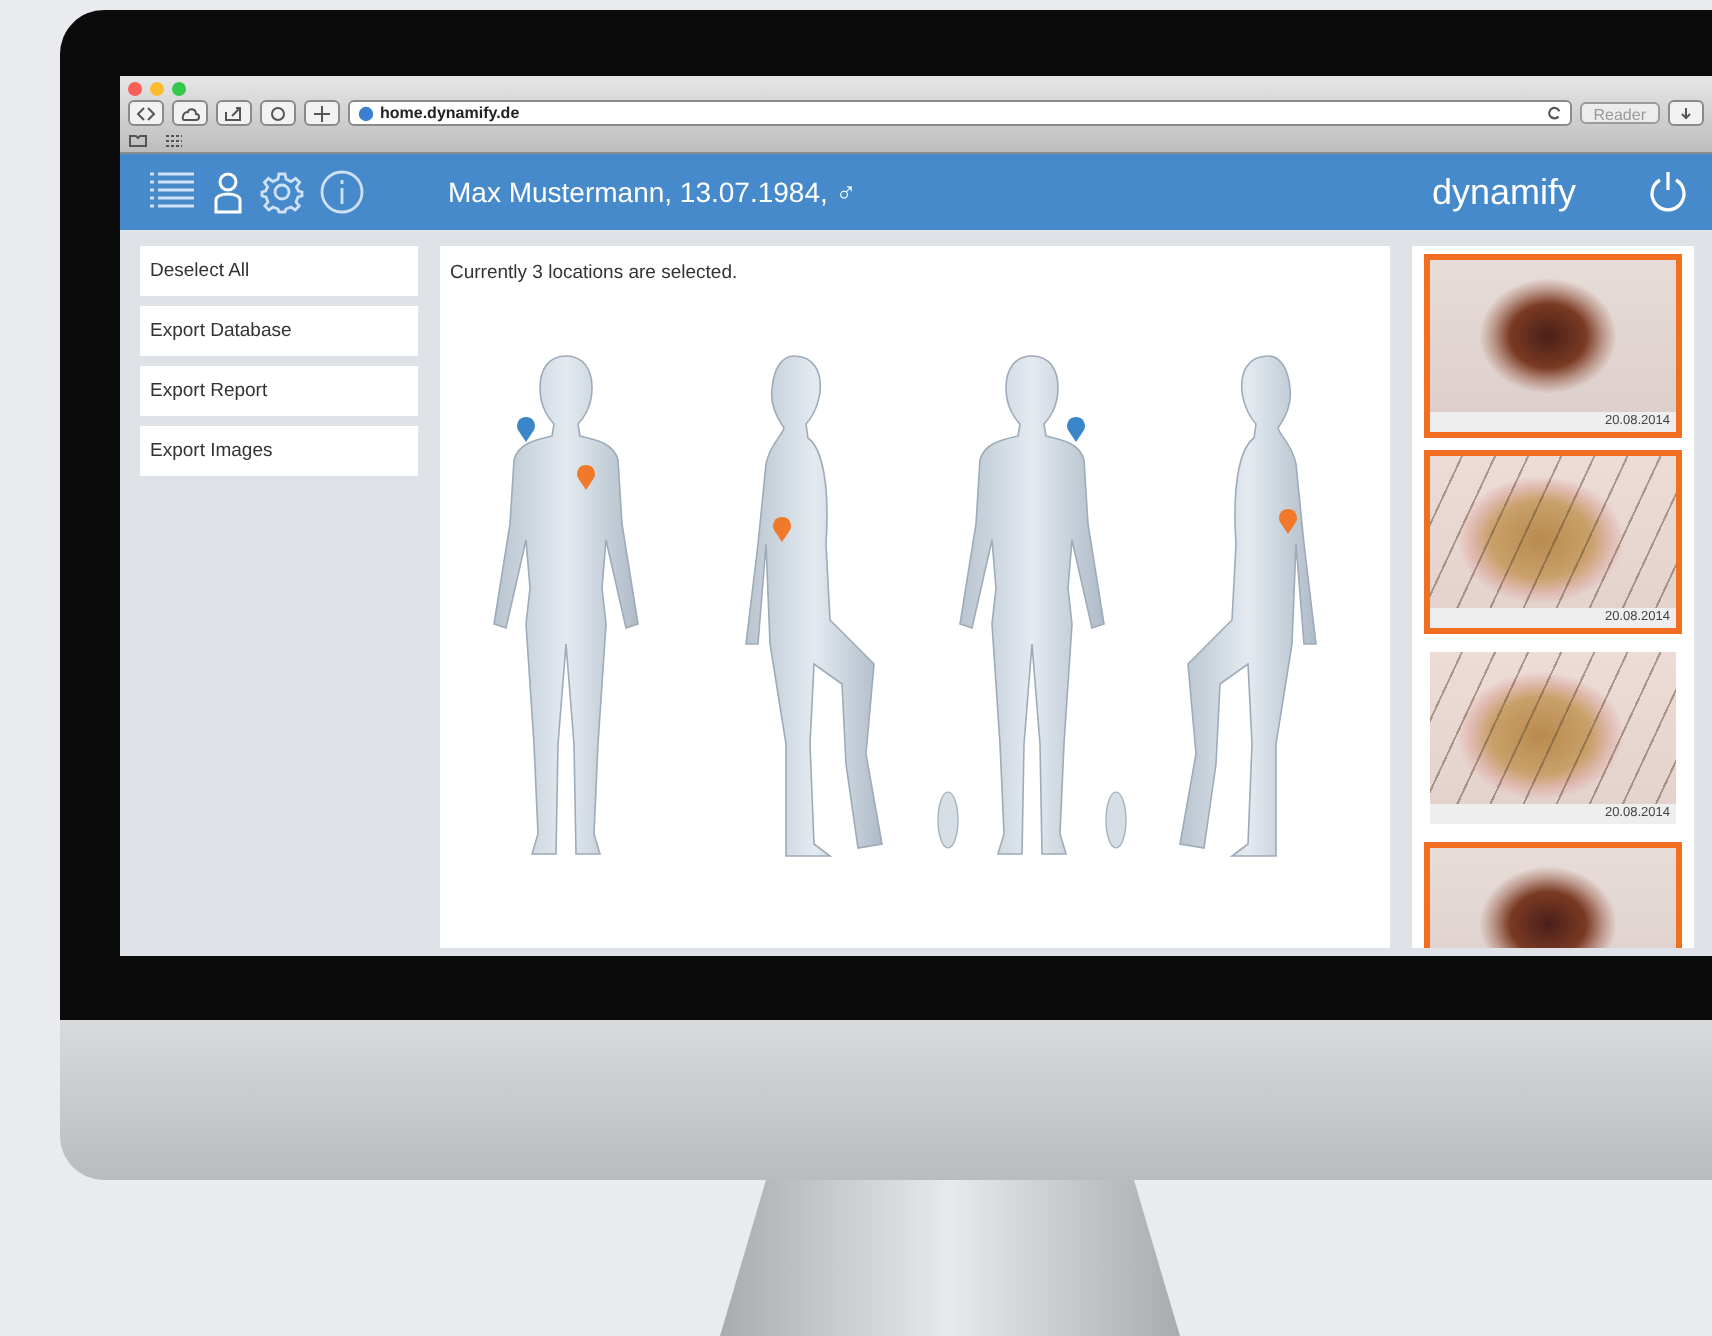 This screenshot has height=1336, width=1712. Describe the element at coordinates (228, 192) in the screenshot. I see `user-icon` at that location.